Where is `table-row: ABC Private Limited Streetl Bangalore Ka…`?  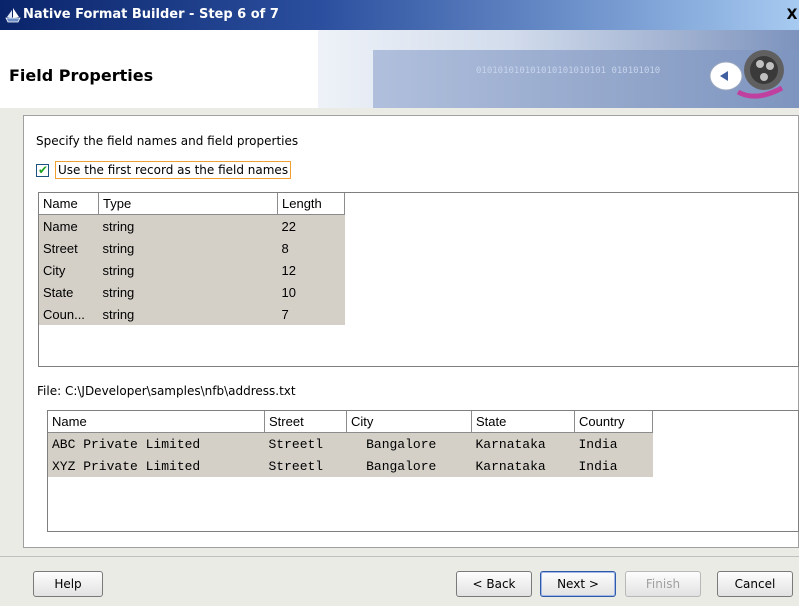
table-row: ABC Private Limited Streetl Bangalore Ka… is located at coordinates (350, 443).